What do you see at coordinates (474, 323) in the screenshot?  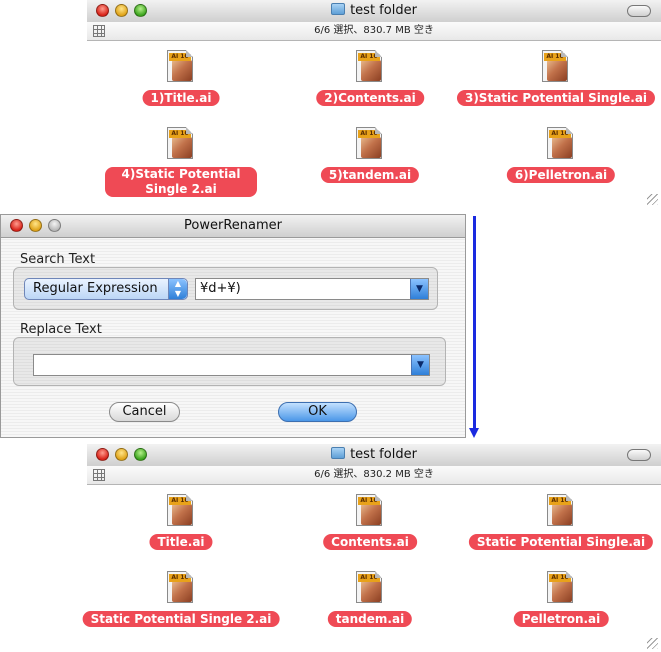 I see `flow-arrow-line` at bounding box center [474, 323].